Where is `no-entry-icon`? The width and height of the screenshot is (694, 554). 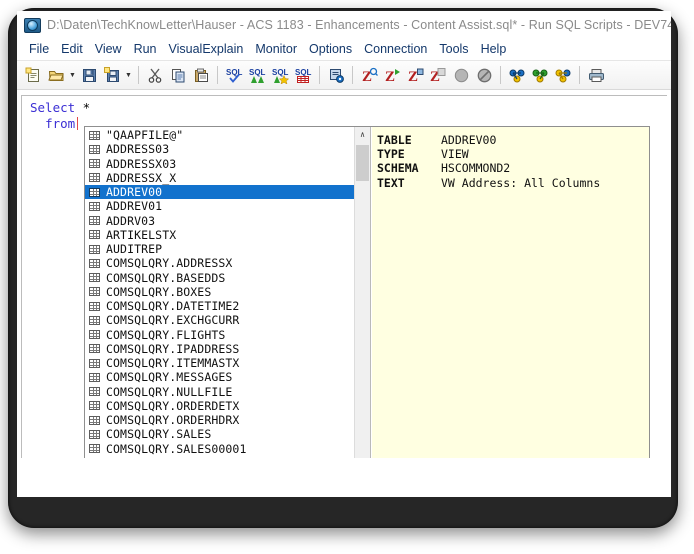
no-entry-icon is located at coordinates (484, 75).